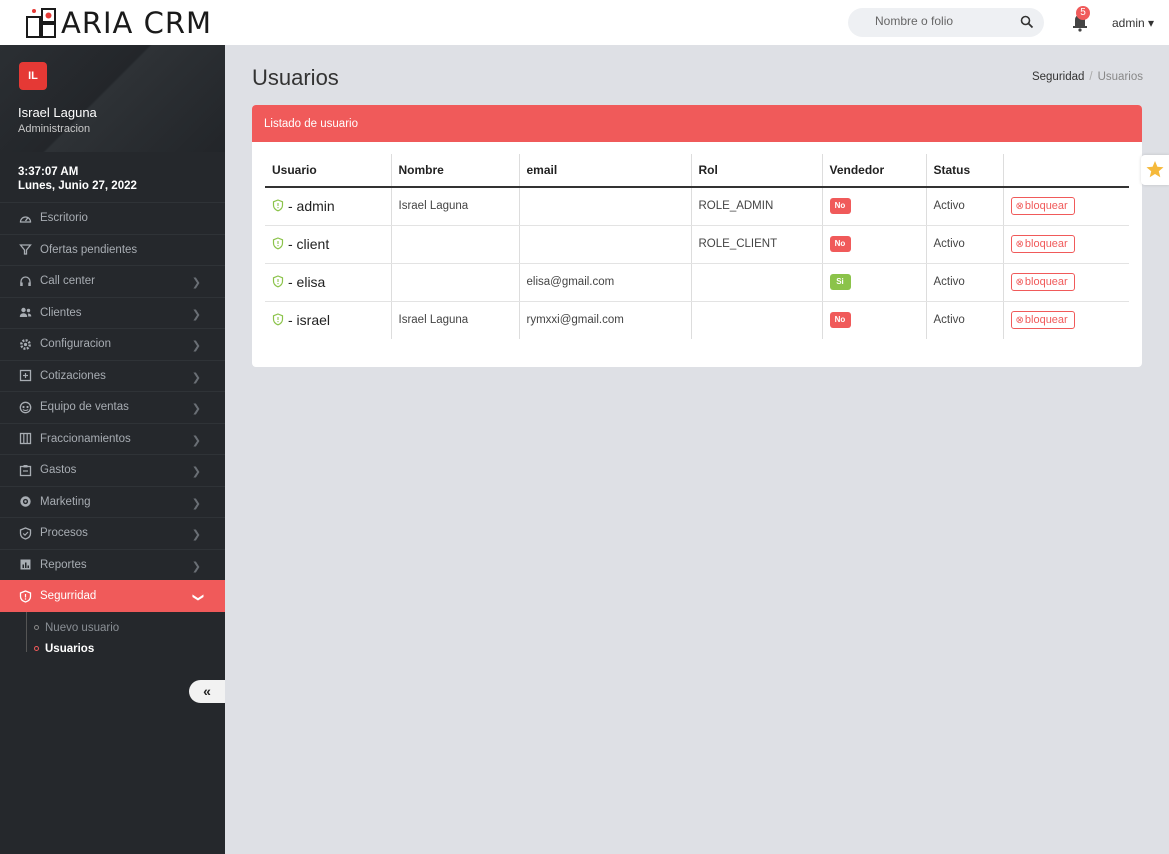 Image resolution: width=1169 pixels, height=854 pixels. What do you see at coordinates (300, 244) in the screenshot?
I see `username: - client` at bounding box center [300, 244].